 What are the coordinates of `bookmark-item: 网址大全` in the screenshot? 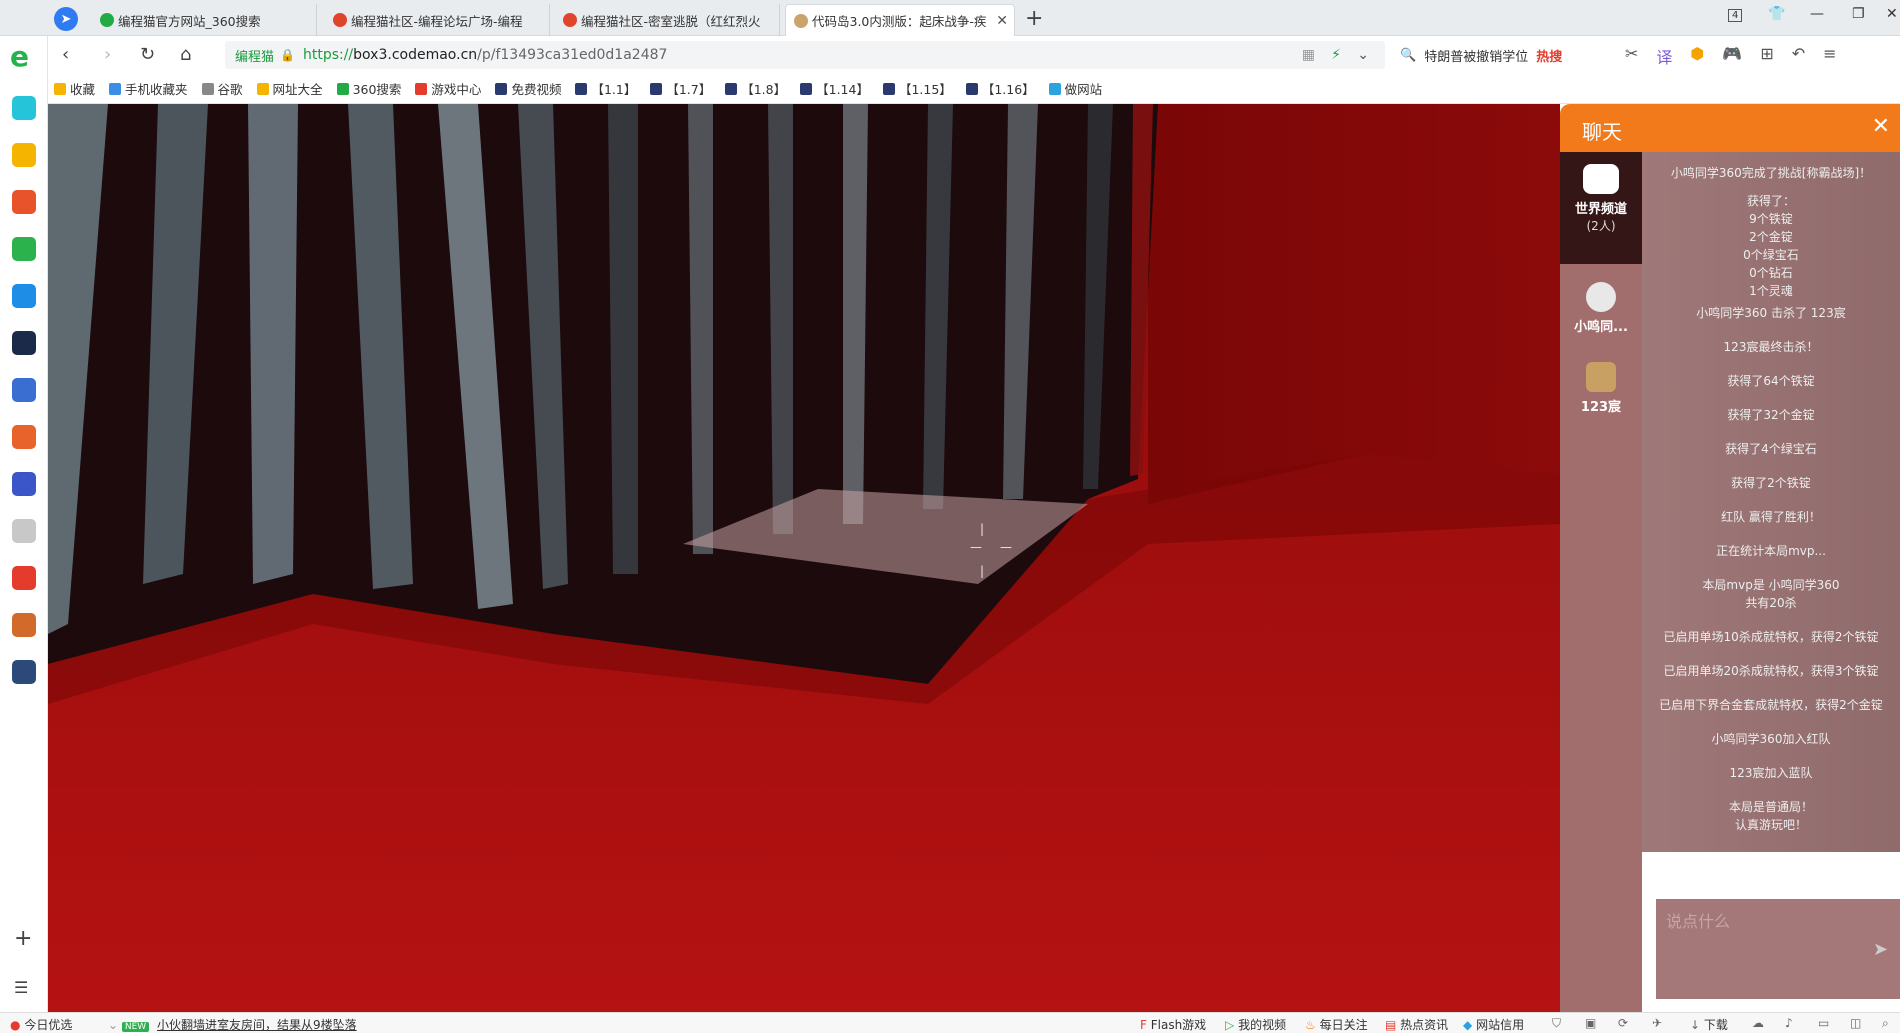 It's located at (289, 88).